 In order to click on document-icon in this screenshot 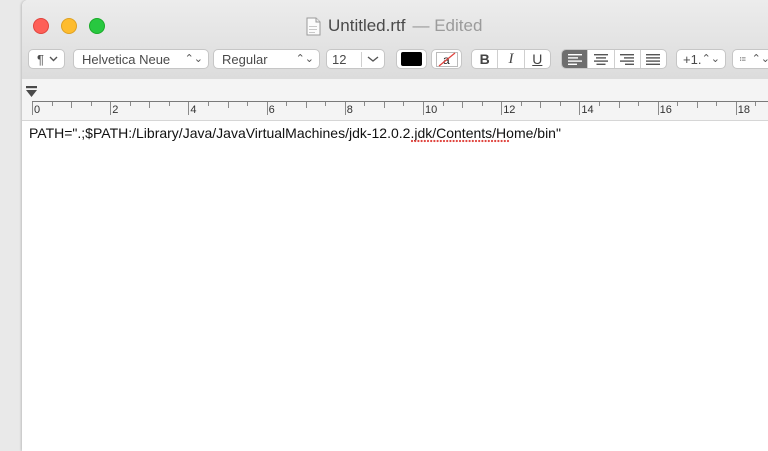, I will do `click(313, 26)`.